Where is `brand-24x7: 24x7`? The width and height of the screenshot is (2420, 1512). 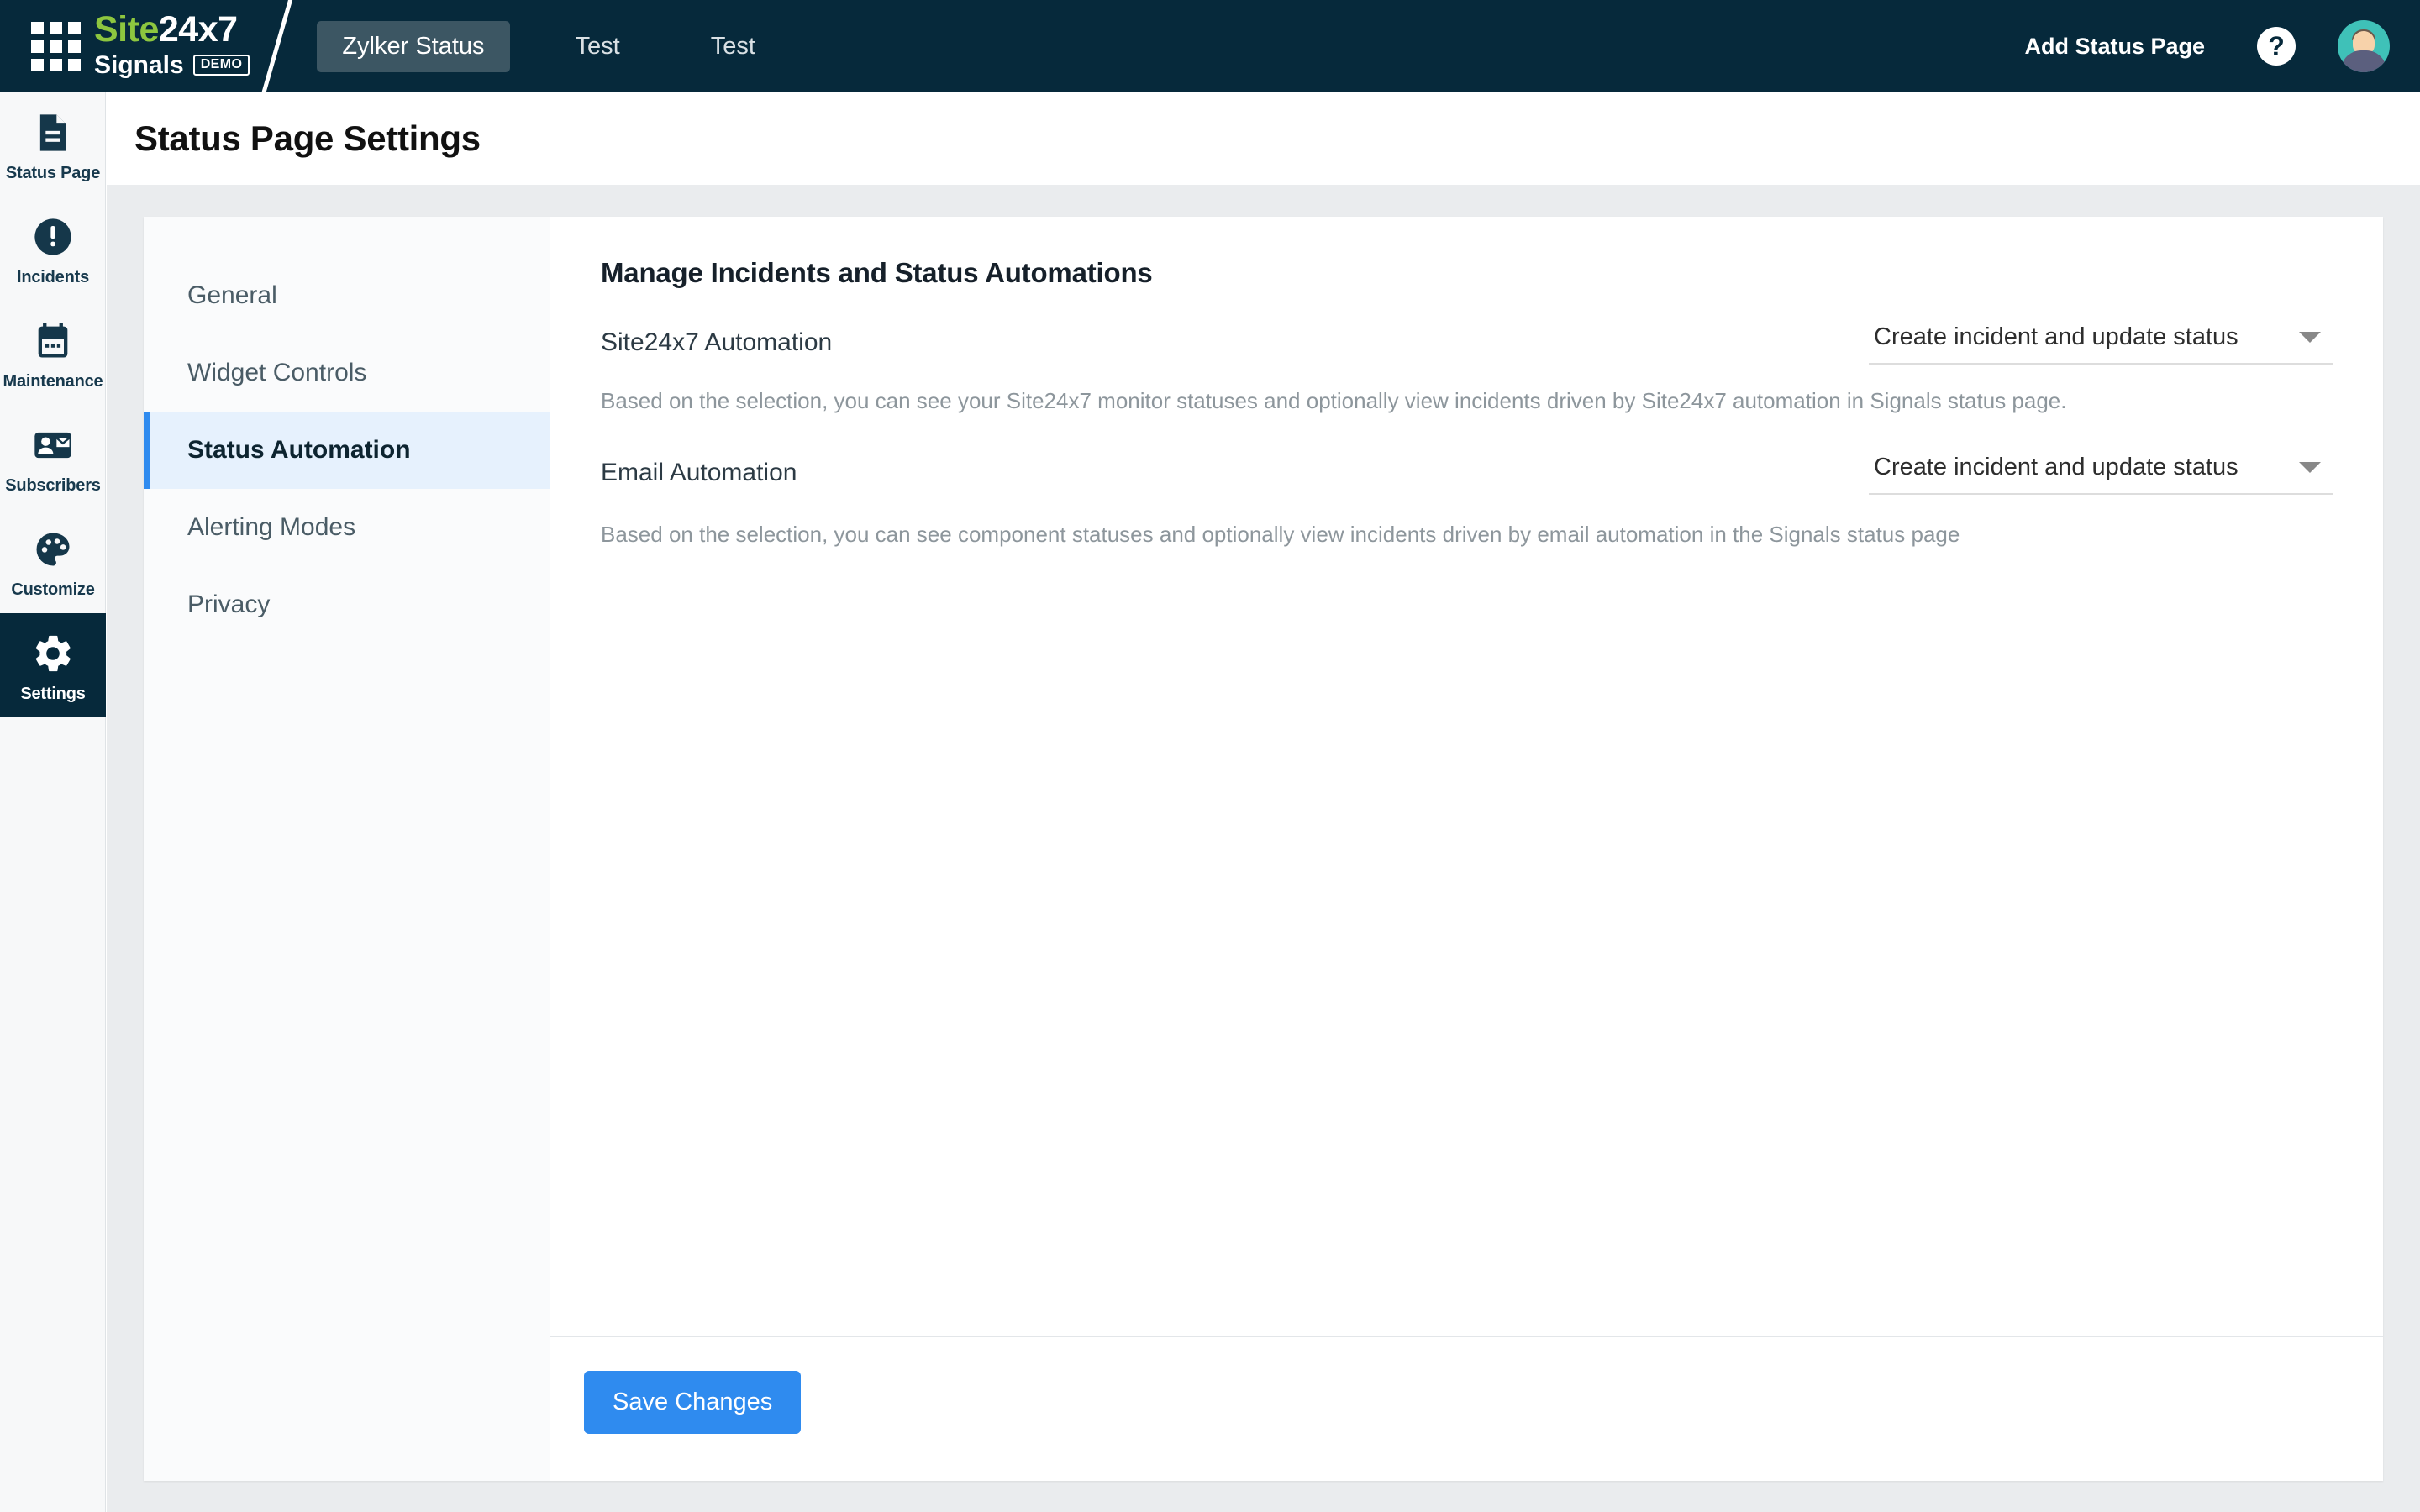
brand-24x7: 24x7 is located at coordinates (198, 29).